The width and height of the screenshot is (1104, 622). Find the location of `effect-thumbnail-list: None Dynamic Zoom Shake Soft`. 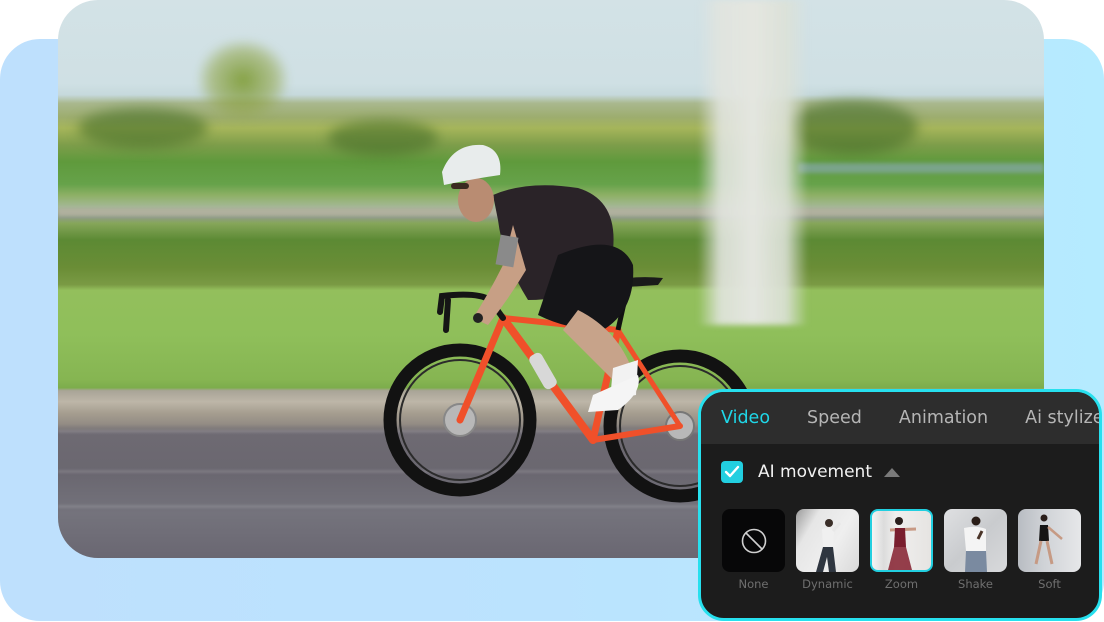

effect-thumbnail-list: None Dynamic Zoom Shake Soft is located at coordinates (900, 550).